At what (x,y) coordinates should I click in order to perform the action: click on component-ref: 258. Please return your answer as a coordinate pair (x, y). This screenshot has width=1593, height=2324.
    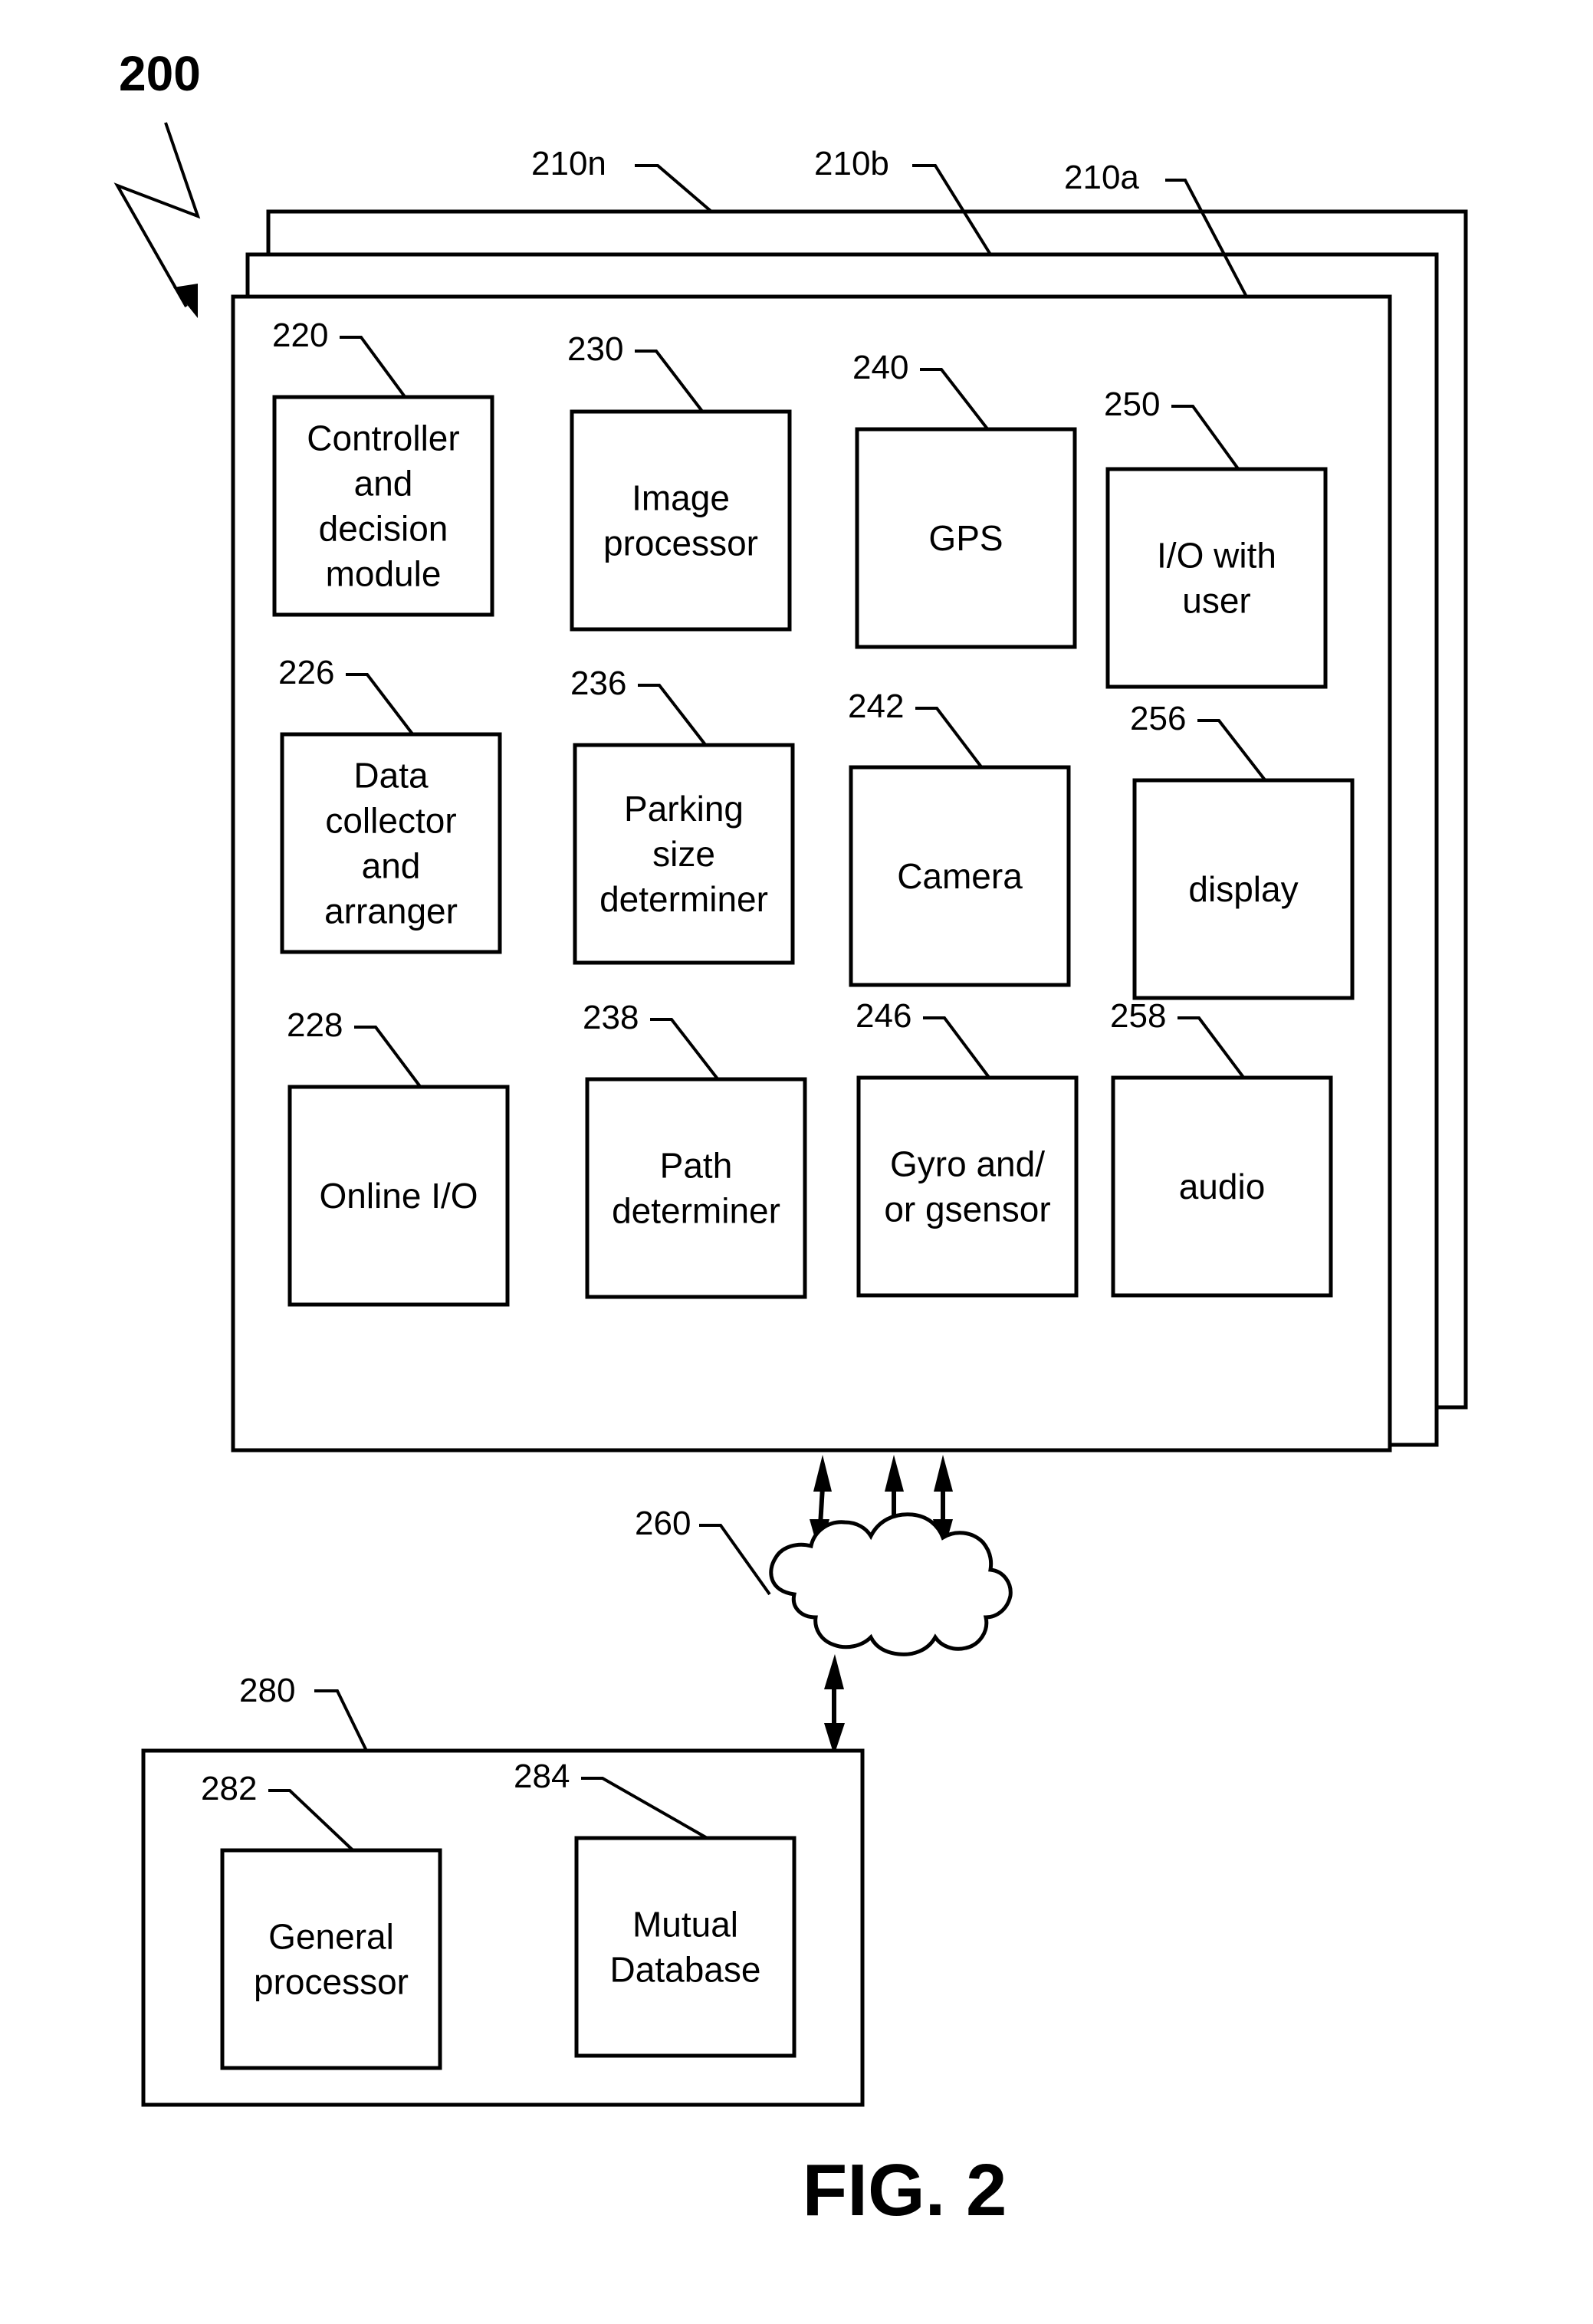
    Looking at the image, I should click on (1138, 1016).